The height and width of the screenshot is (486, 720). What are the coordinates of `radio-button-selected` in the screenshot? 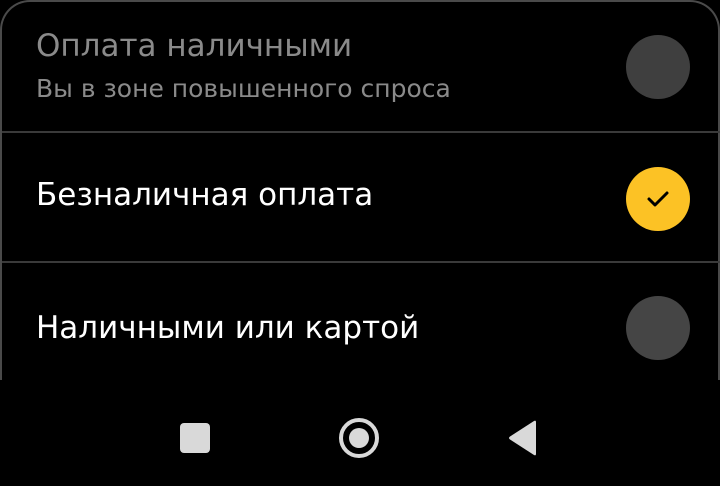 It's located at (658, 199).